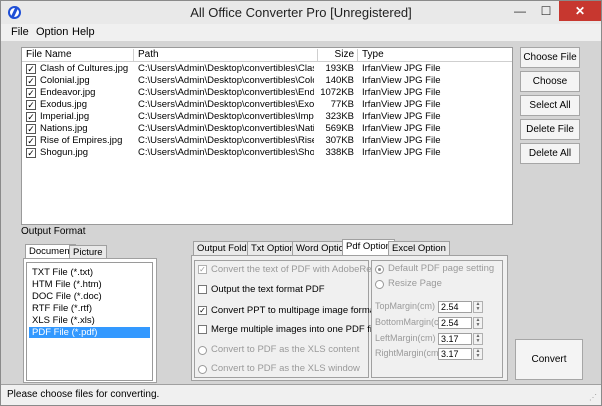  Describe the element at coordinates (550, 129) in the screenshot. I see `delete-file-button: Delete File` at that location.